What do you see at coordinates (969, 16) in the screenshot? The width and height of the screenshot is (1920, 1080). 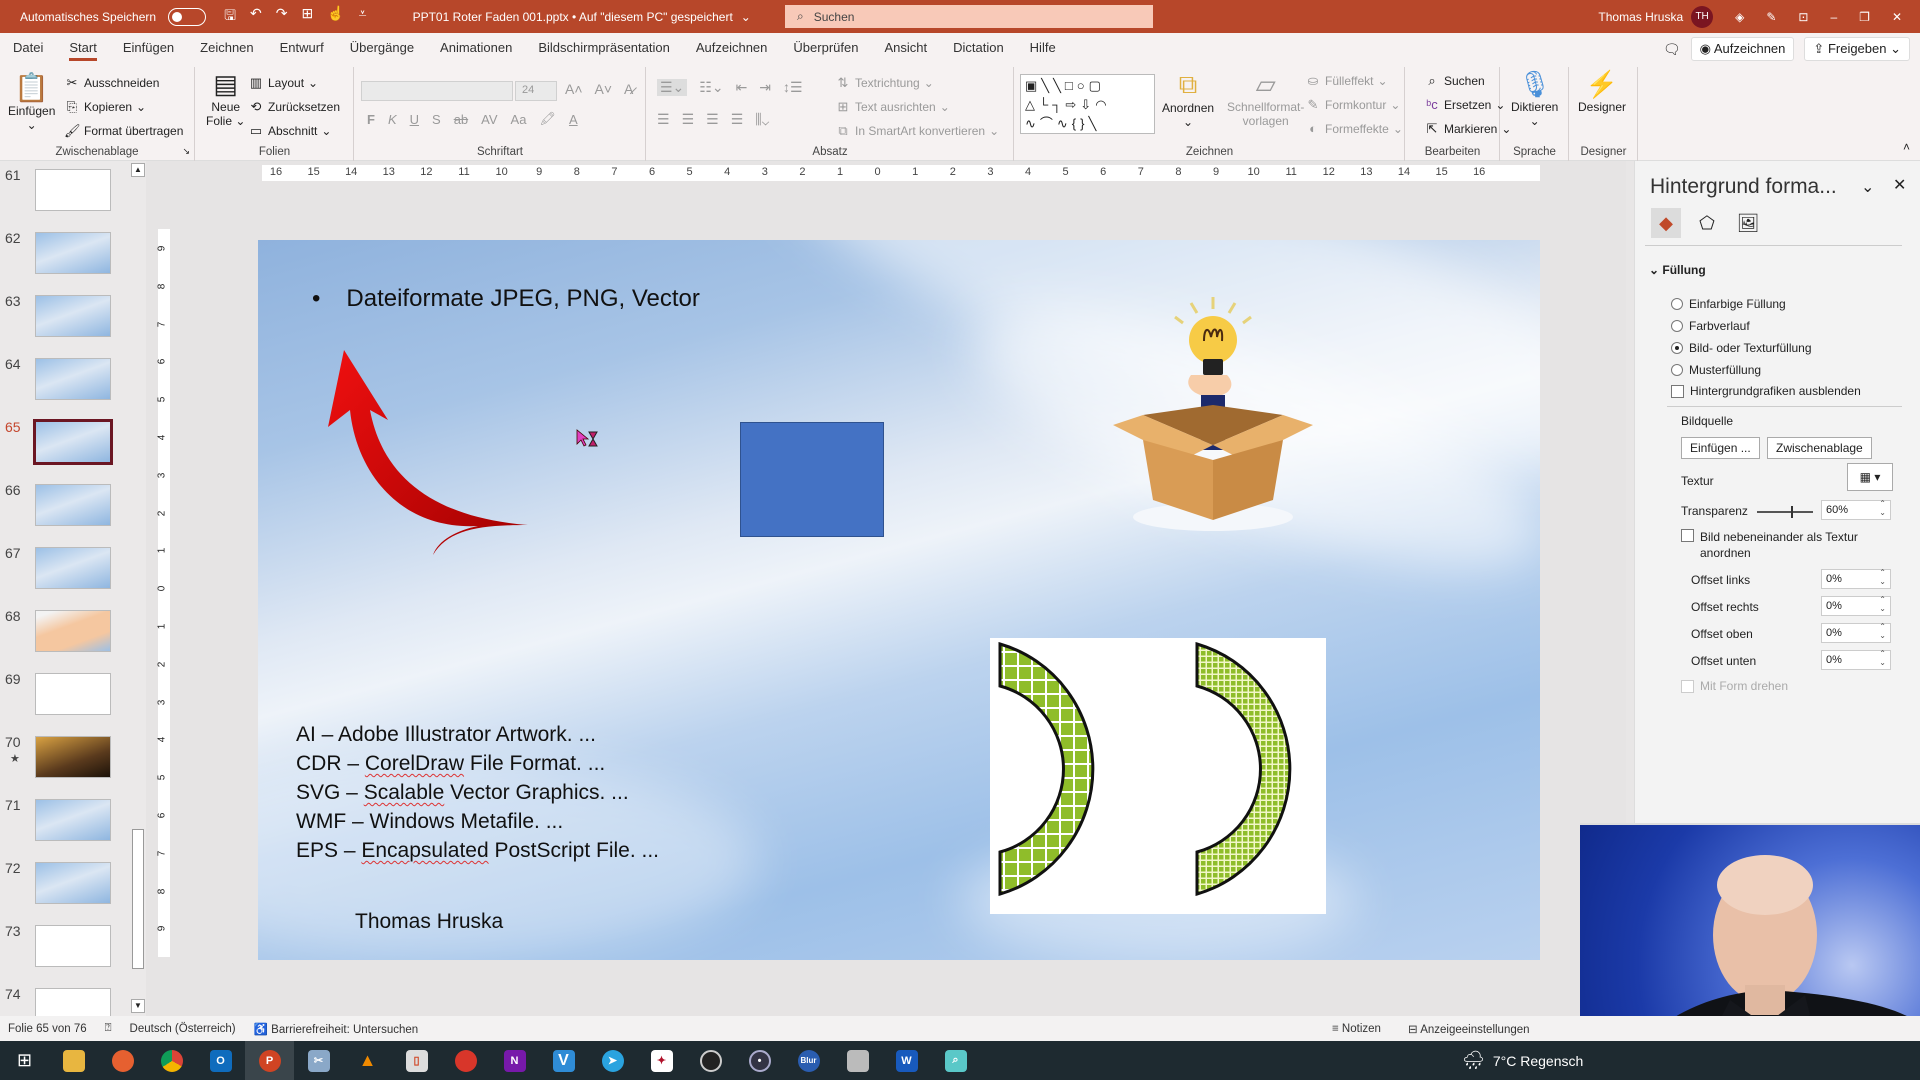 I see `search-box: ⌕ Suchen` at bounding box center [969, 16].